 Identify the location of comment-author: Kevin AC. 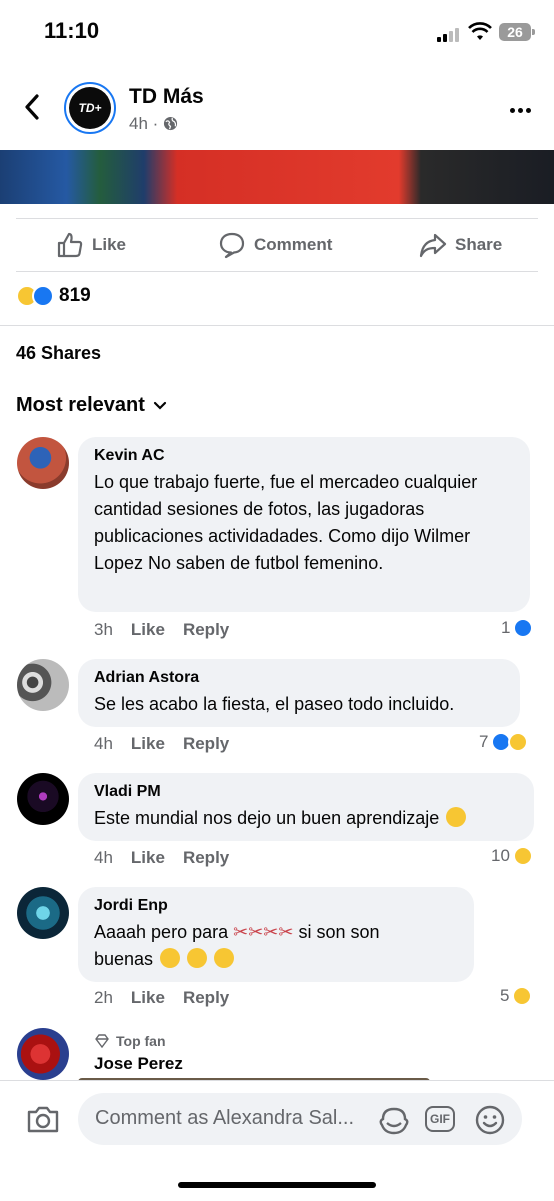
(304, 456).